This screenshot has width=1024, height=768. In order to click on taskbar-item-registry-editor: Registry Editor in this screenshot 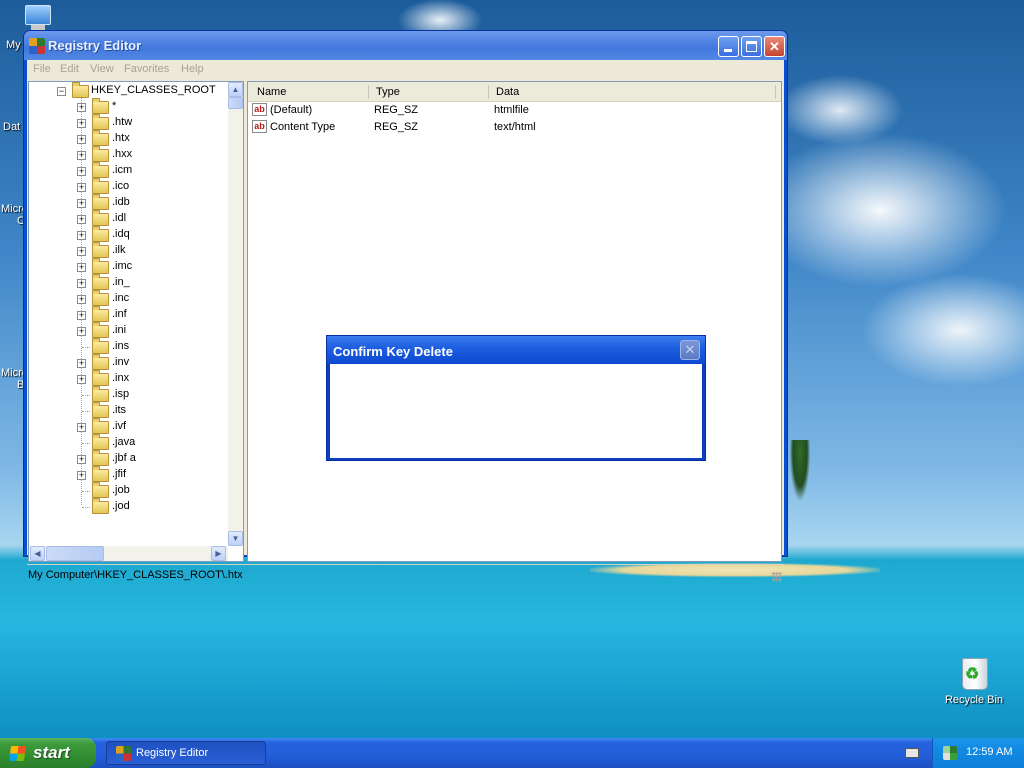, I will do `click(186, 753)`.